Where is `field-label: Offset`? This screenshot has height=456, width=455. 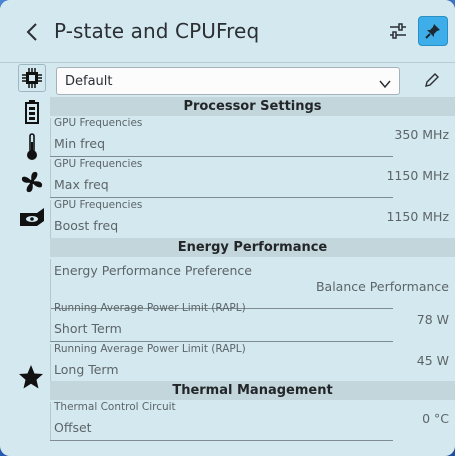 field-label: Offset is located at coordinates (73, 427).